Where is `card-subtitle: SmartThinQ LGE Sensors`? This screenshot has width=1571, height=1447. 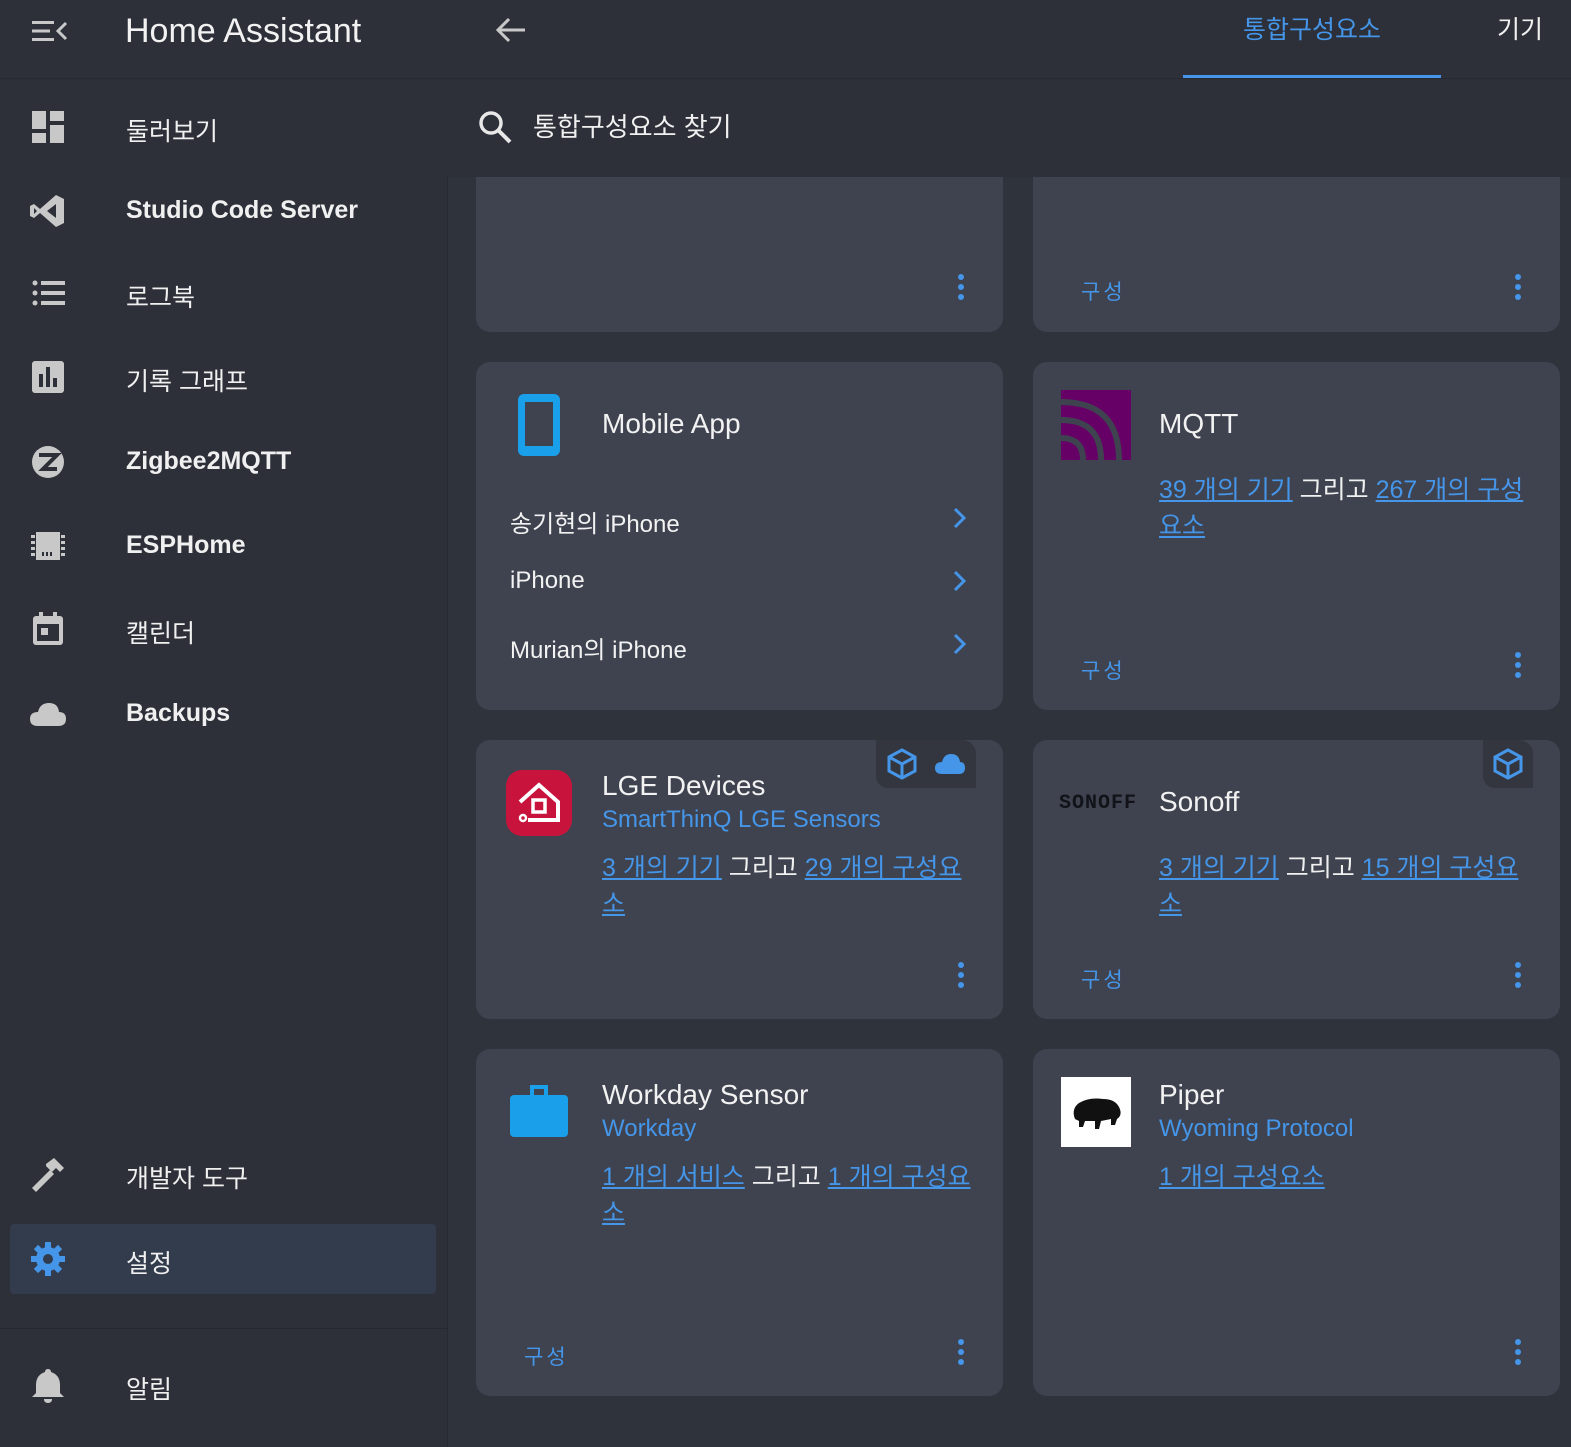
card-subtitle: SmartThinQ LGE Sensors is located at coordinates (741, 819).